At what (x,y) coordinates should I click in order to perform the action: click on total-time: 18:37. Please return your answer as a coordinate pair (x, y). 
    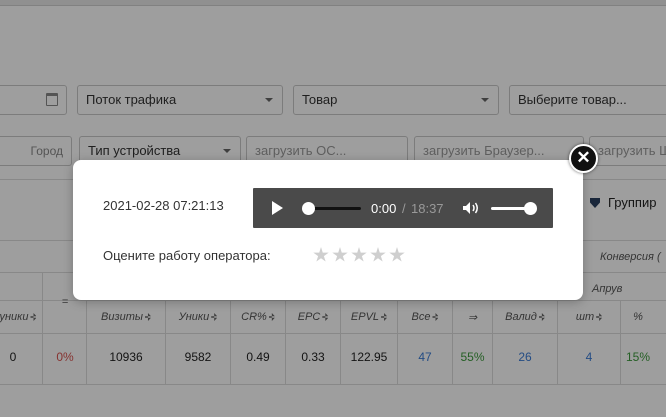
    Looking at the image, I should click on (427, 208).